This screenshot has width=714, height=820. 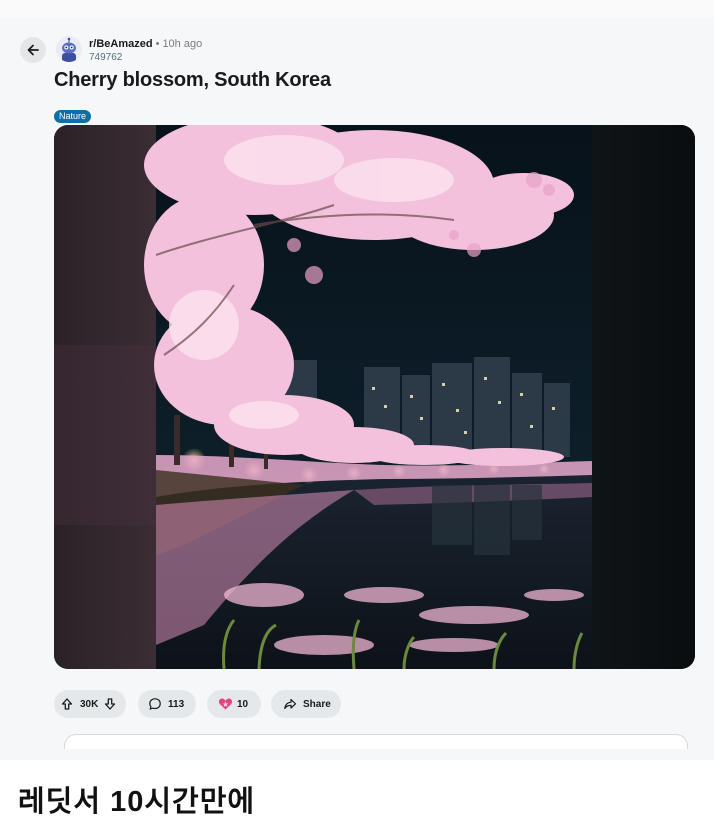 I want to click on snoo-avatar-icon, so click(x=69, y=49).